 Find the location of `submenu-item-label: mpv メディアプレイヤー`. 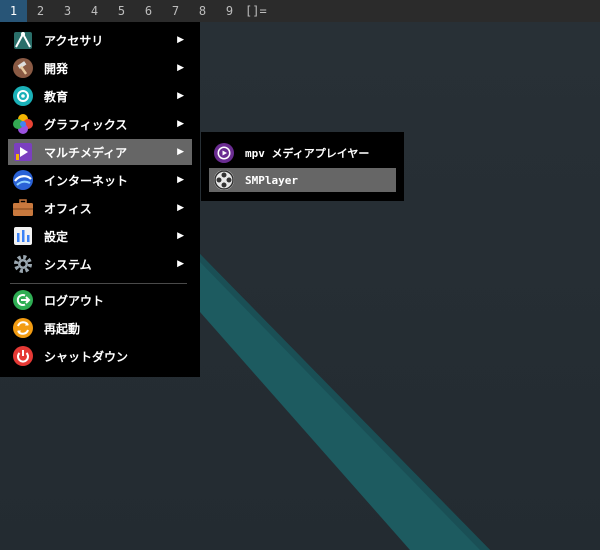

submenu-item-label: mpv メディアプレイヤー is located at coordinates (307, 153).